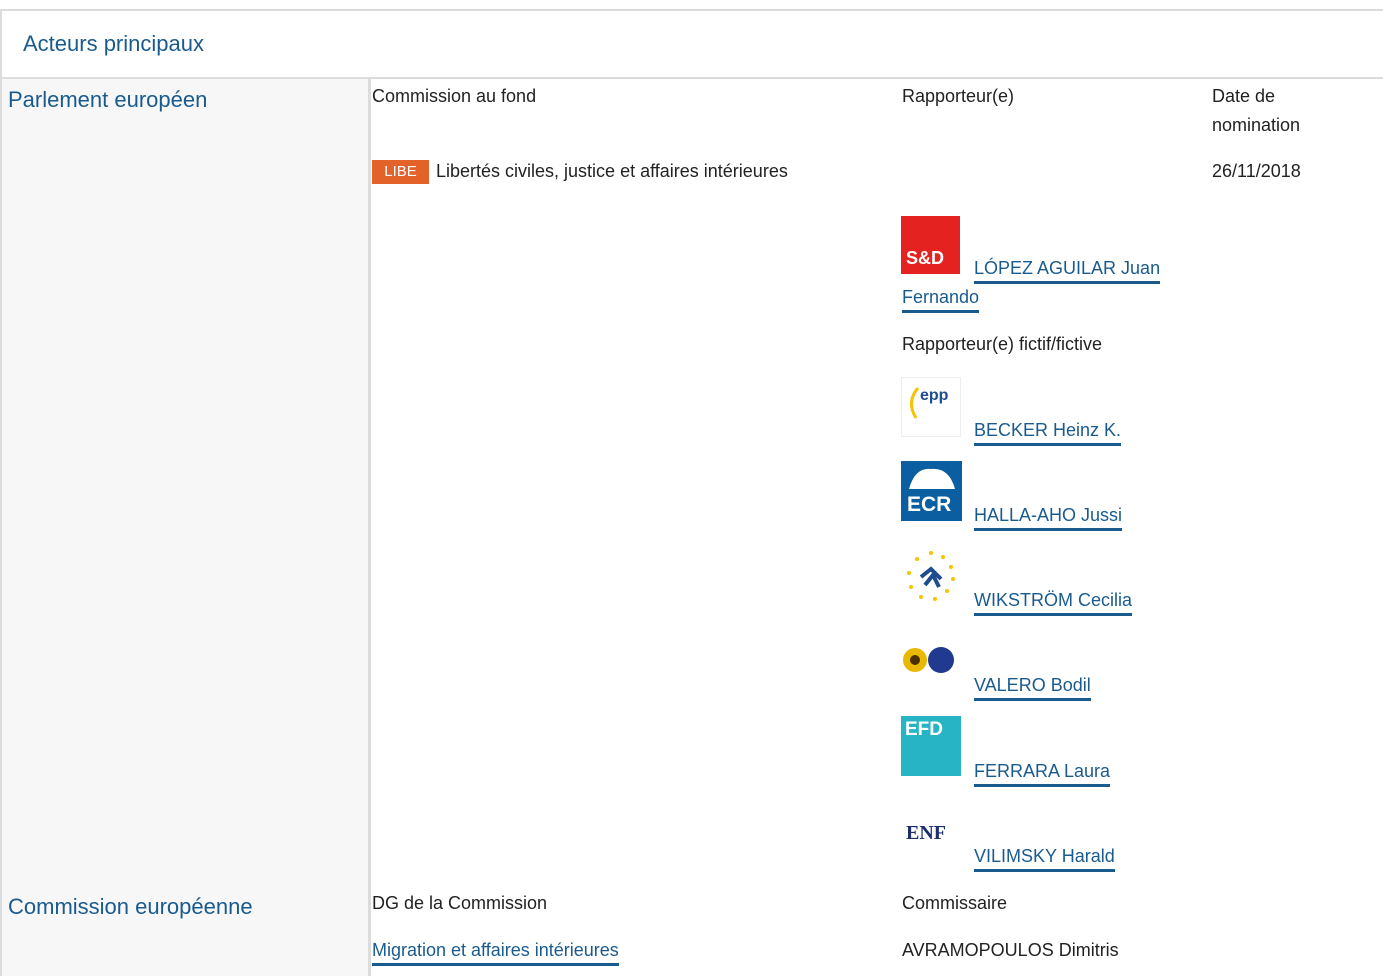 The width and height of the screenshot is (1383, 976). What do you see at coordinates (108, 99) in the screenshot?
I see `parliament-title: Parlement européen` at bounding box center [108, 99].